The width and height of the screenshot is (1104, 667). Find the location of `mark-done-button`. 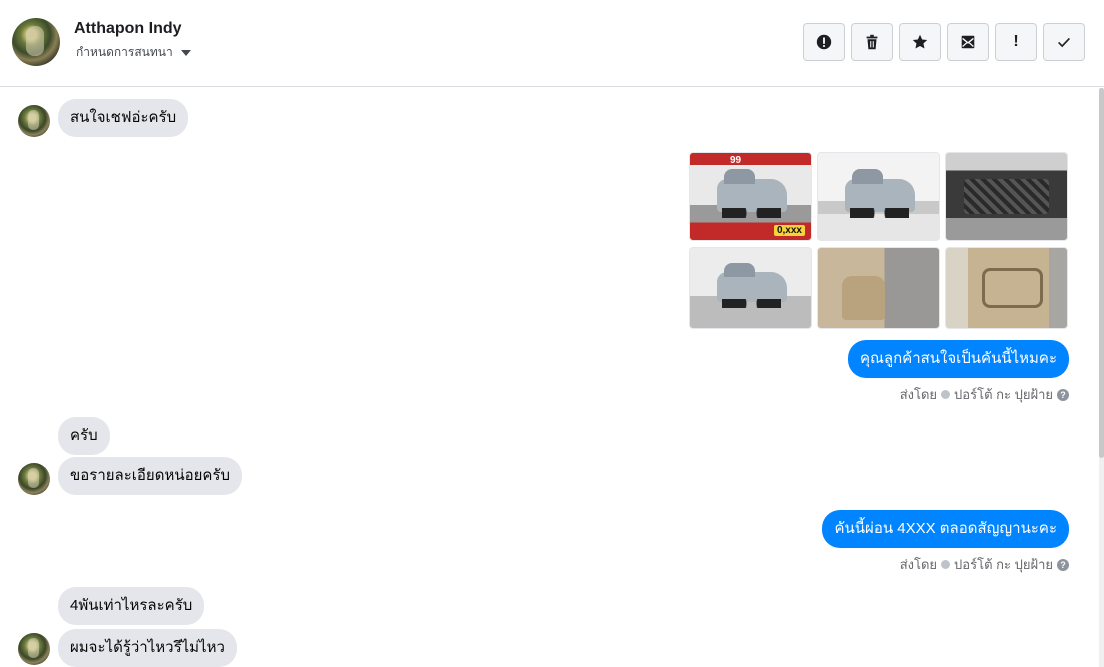

mark-done-button is located at coordinates (1064, 42).